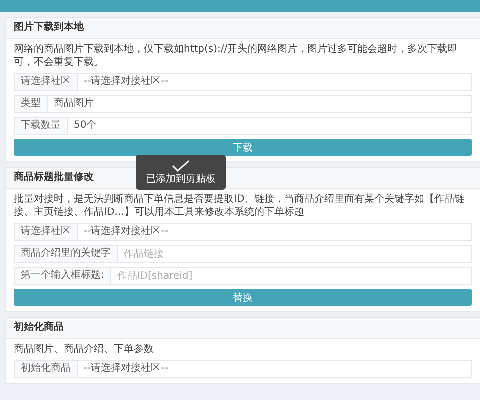 The height and width of the screenshot is (400, 480). Describe the element at coordinates (240, 206) in the screenshot. I see `description: 批量对接时，是无法判断商品下单信息是否要提取ID、链接，当商品介绍里面有某个关键字如【作品链接、主页链接、作品ID…】可以用本工具来修改本系统的下单标题` at that location.